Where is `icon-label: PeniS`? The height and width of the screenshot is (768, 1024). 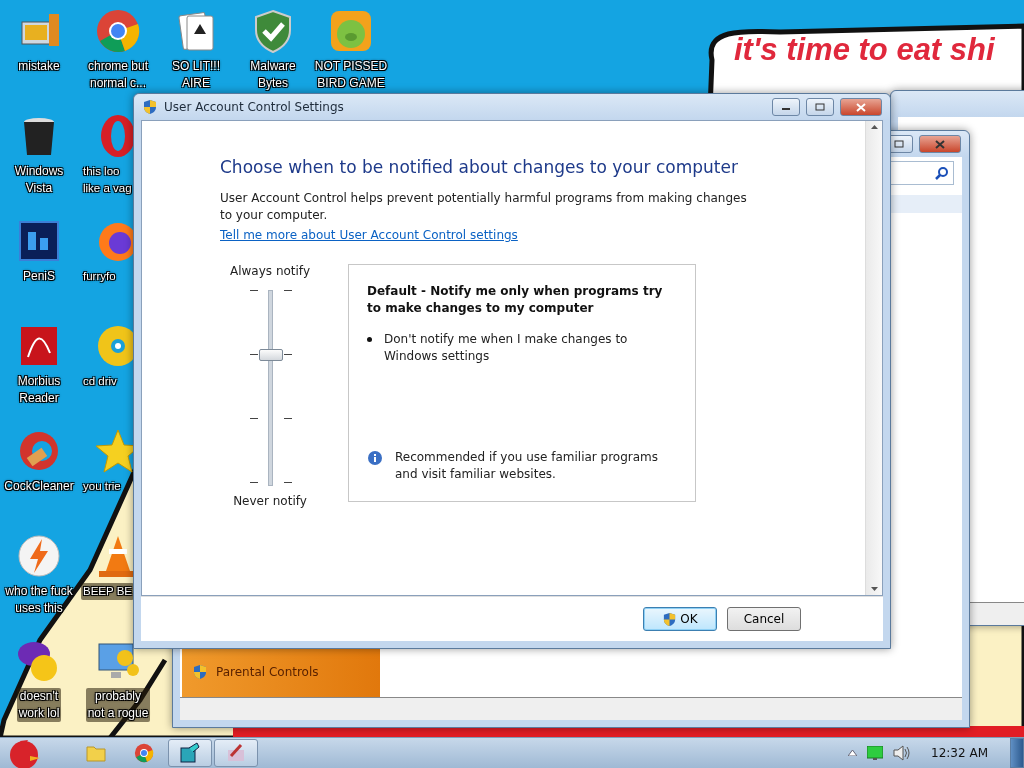 icon-label: PeniS is located at coordinates (39, 276).